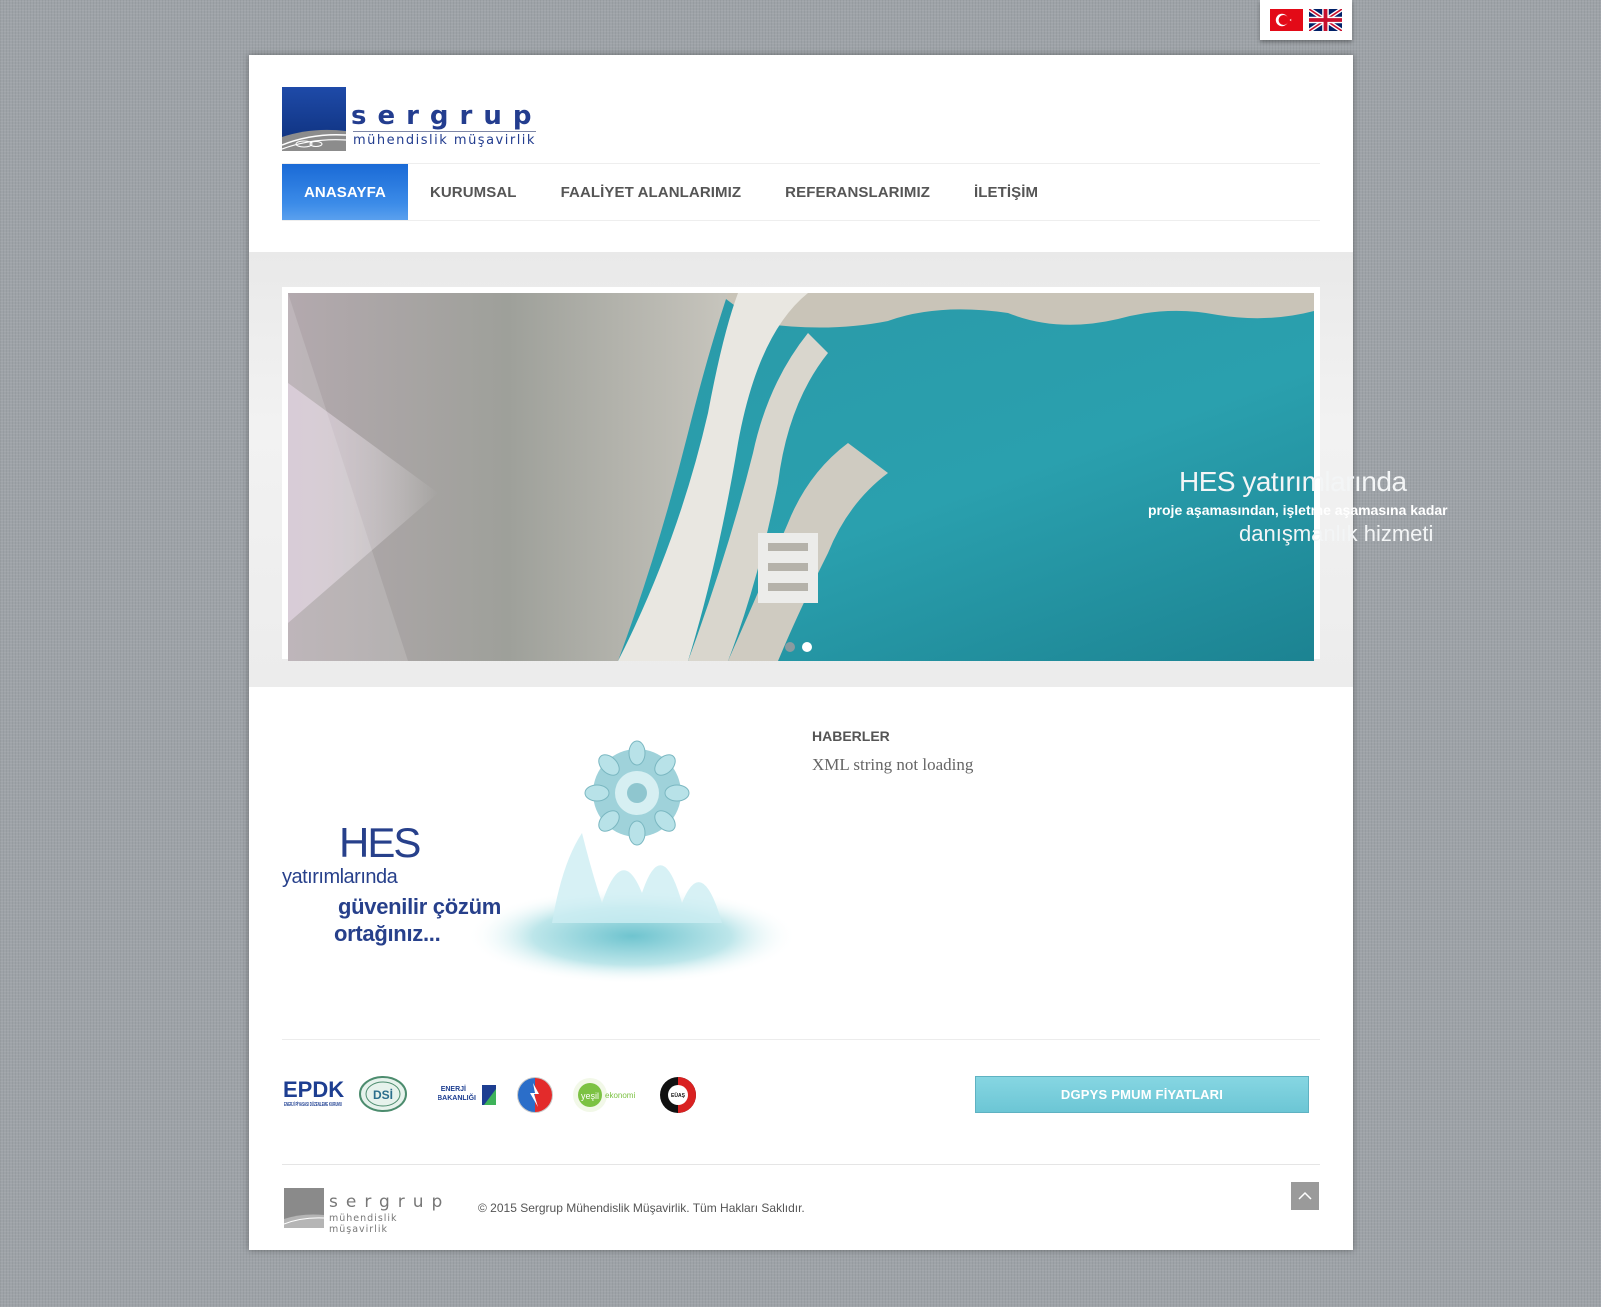 This screenshot has height=1307, width=1601. Describe the element at coordinates (620, 1095) in the screenshot. I see `svg-text: ekonomi` at that location.